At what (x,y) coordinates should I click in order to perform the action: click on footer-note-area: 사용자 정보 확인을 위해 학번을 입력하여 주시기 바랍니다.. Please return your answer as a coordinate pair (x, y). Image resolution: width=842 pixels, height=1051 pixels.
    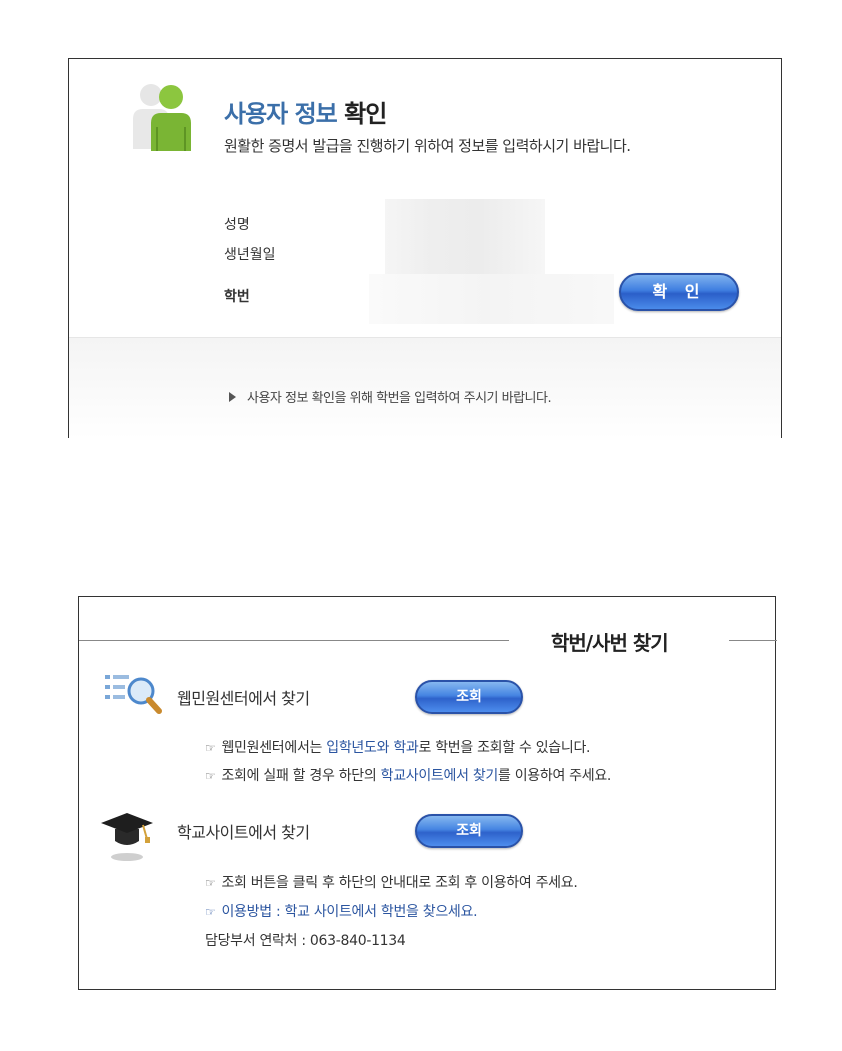
    Looking at the image, I should click on (425, 388).